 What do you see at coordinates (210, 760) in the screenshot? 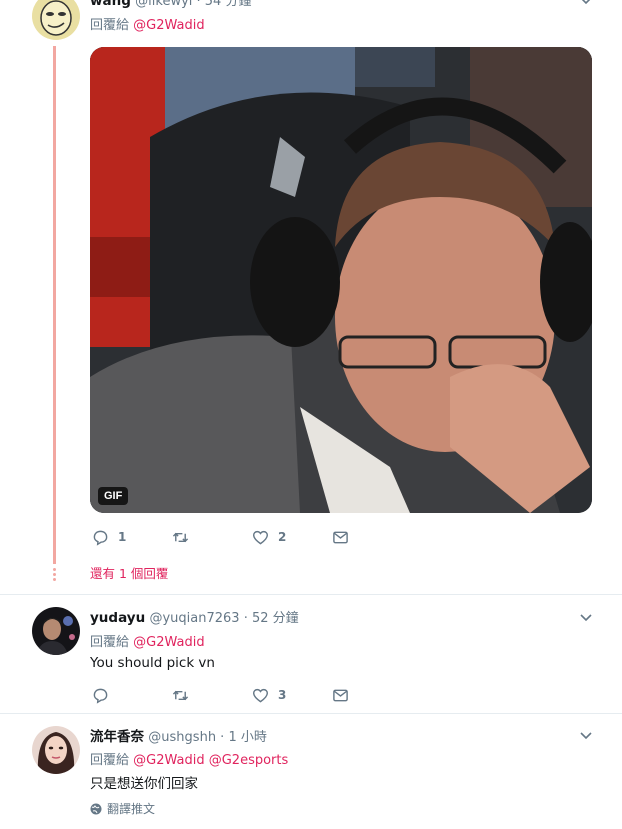
I see `mention-link: @G2Wadid @G2esports` at bounding box center [210, 760].